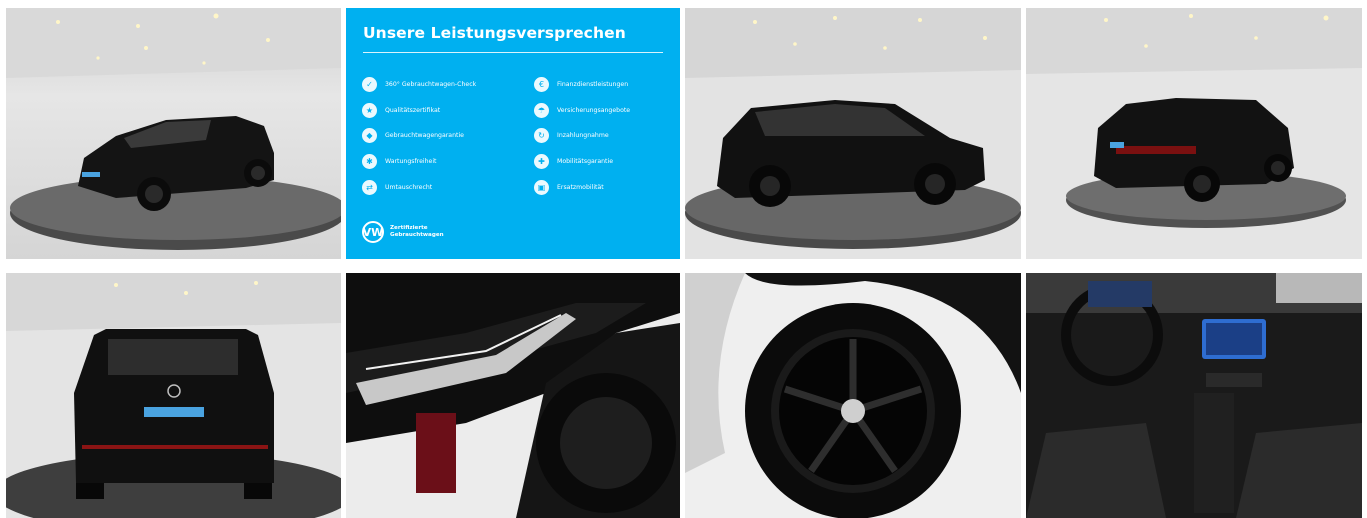  What do you see at coordinates (541, 85) in the screenshot?
I see `finance-icon: €` at bounding box center [541, 85].